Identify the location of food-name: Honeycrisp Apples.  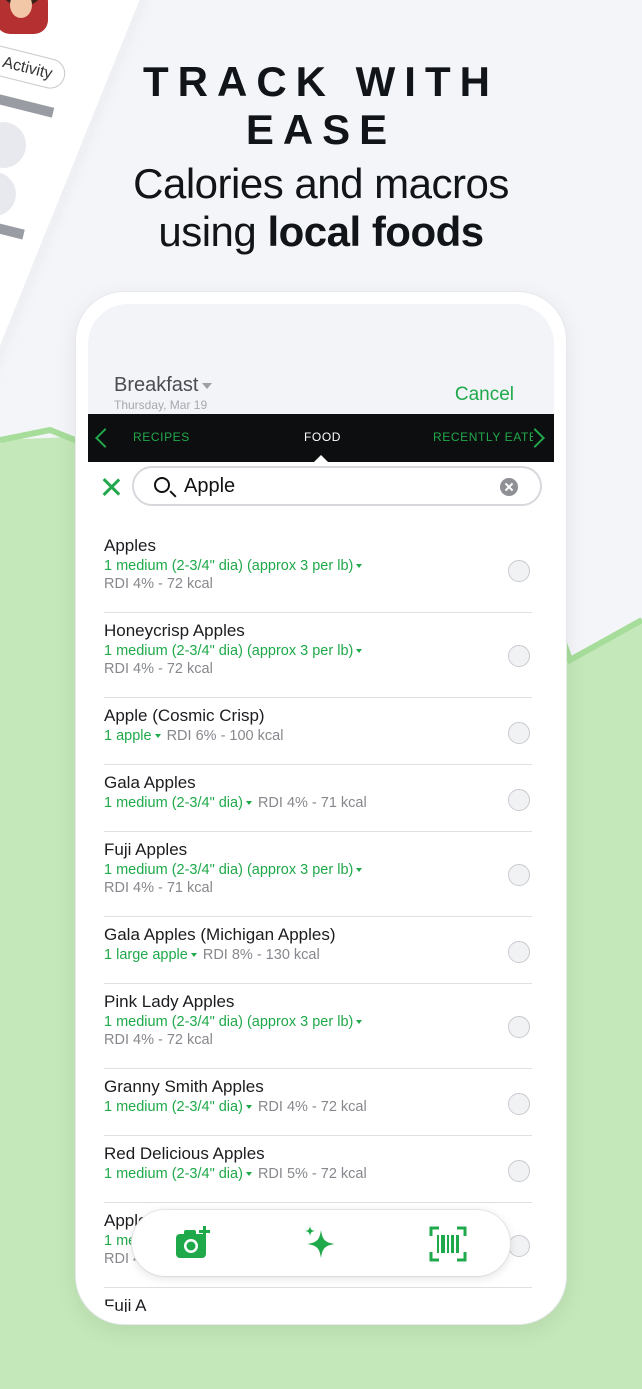
(174, 630).